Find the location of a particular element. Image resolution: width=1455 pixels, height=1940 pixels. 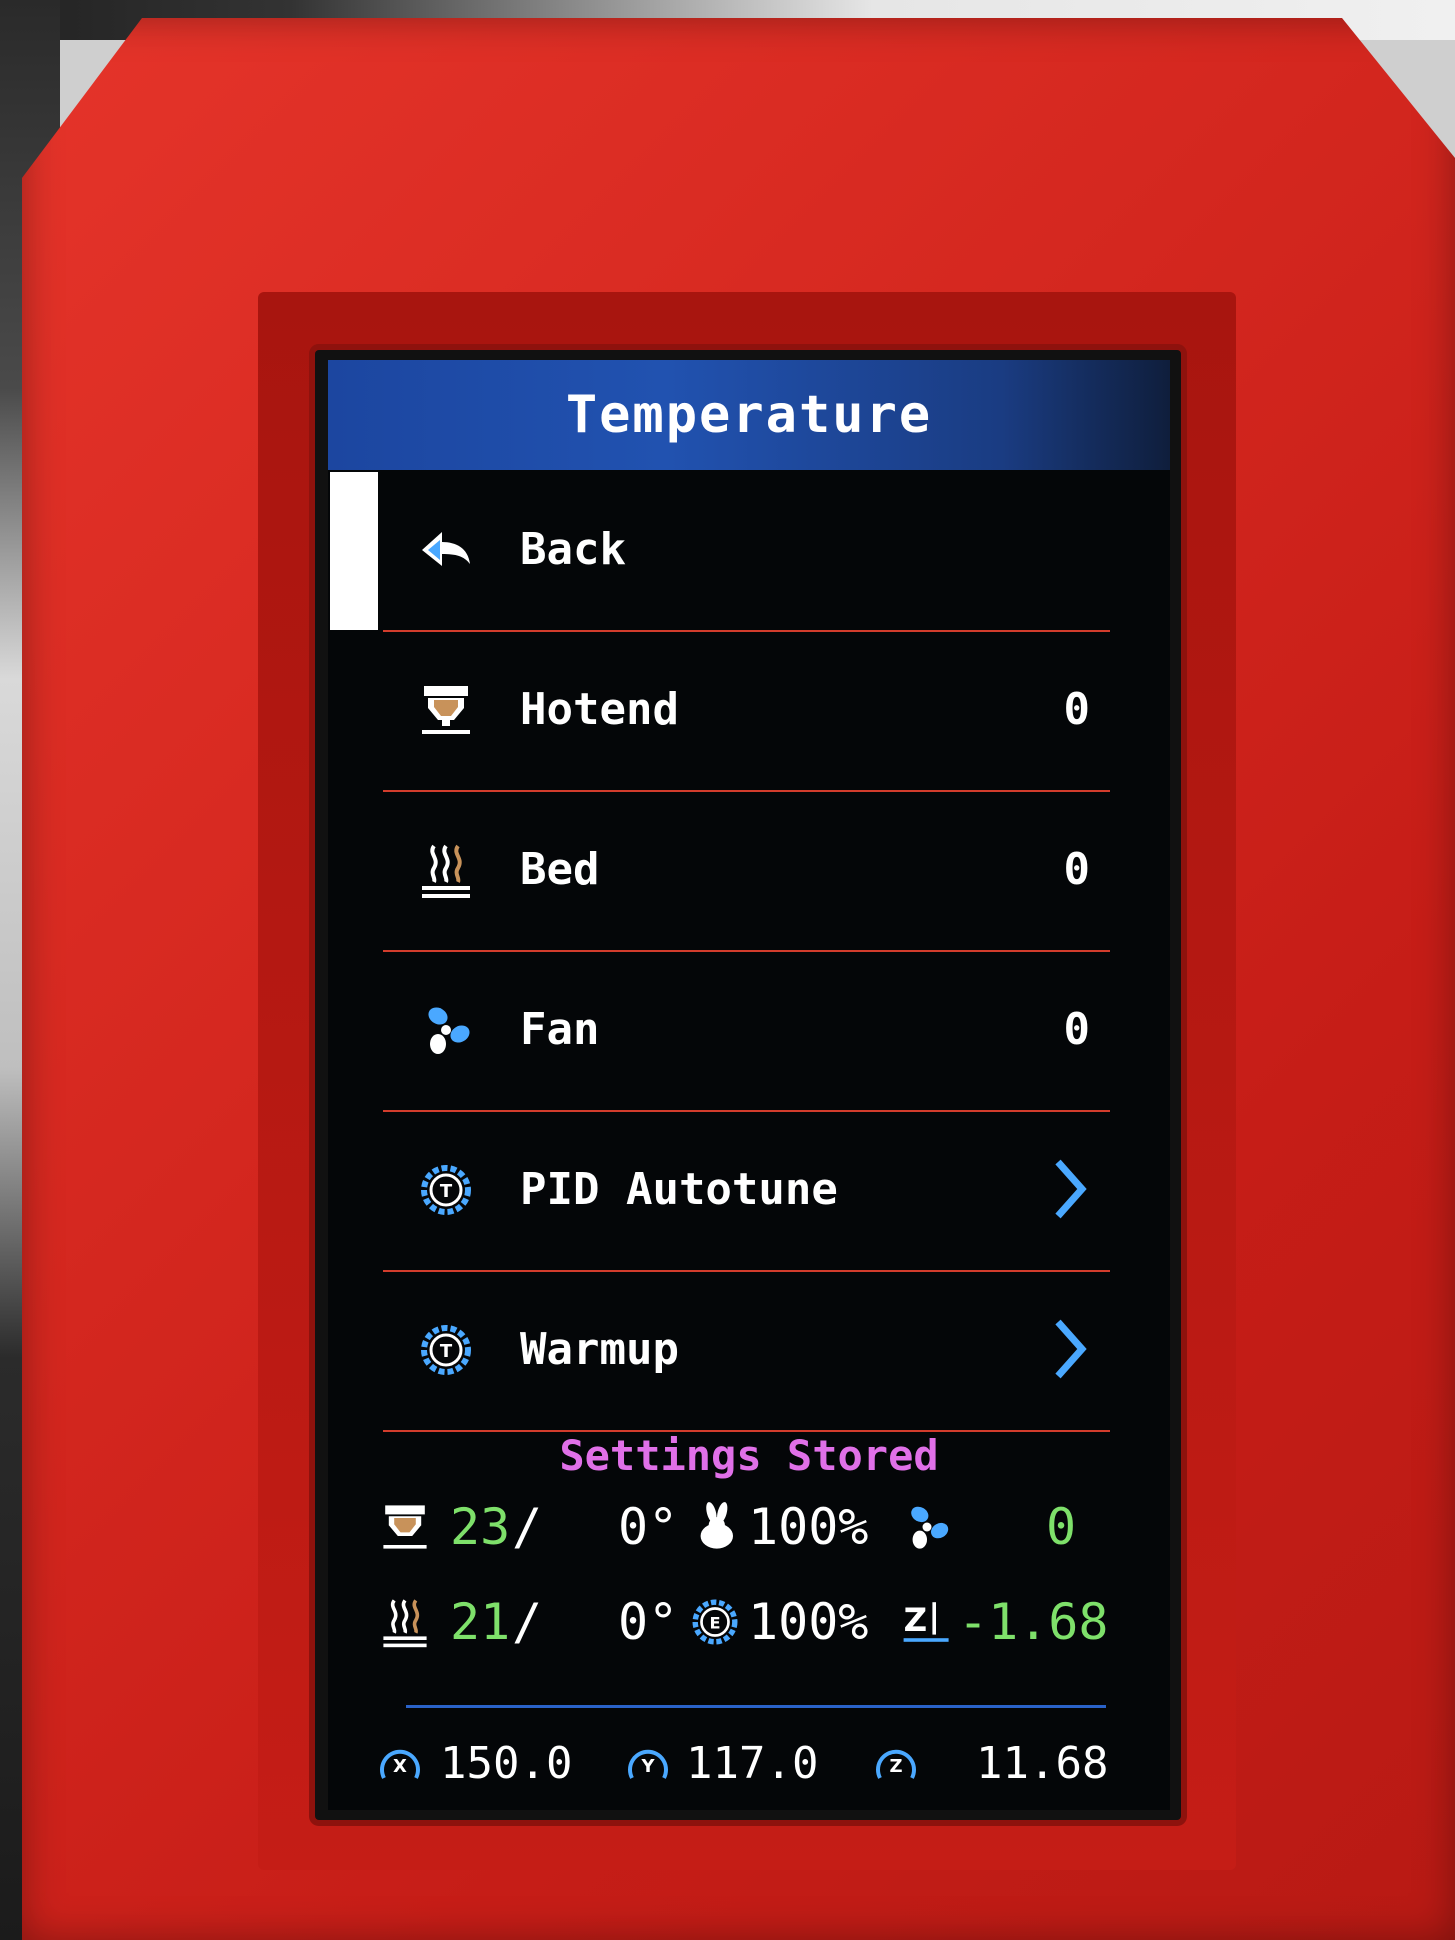

hotend-current-temp: 23 is located at coordinates (480, 1527).